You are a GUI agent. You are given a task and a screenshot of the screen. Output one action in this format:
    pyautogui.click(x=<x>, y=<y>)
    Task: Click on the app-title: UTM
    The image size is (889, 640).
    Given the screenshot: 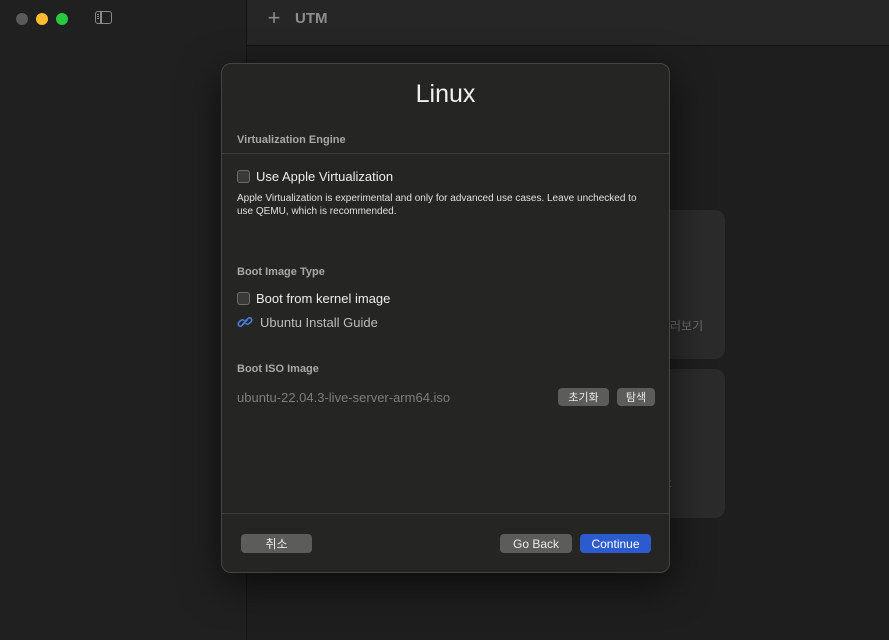 What is the action you would take?
    pyautogui.click(x=311, y=18)
    